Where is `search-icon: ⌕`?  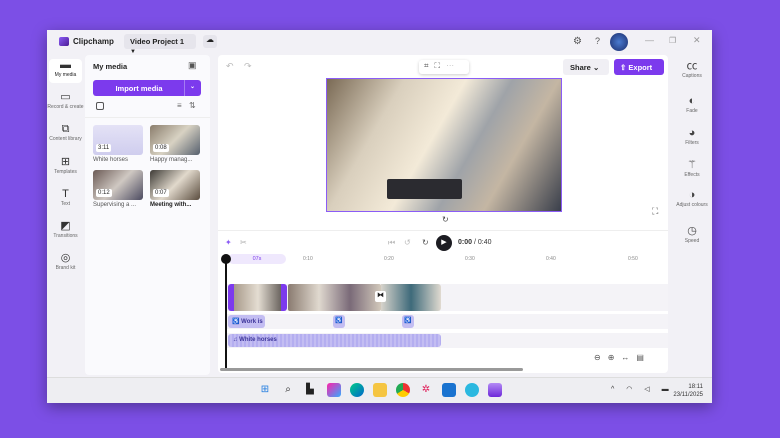
search-icon: ⌕ is located at coordinates (288, 390).